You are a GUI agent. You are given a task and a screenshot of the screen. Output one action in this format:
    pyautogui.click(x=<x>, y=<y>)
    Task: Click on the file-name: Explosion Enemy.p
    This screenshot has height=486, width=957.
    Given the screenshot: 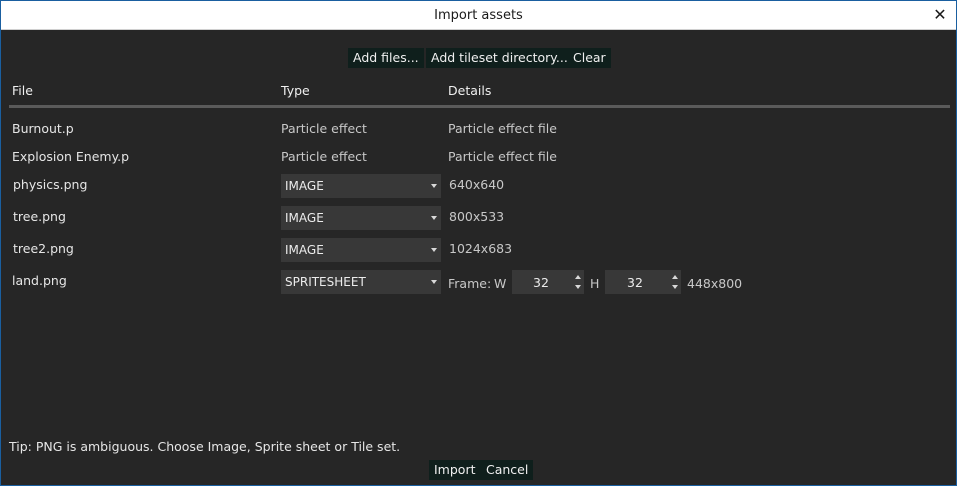 What is the action you would take?
    pyautogui.click(x=71, y=156)
    